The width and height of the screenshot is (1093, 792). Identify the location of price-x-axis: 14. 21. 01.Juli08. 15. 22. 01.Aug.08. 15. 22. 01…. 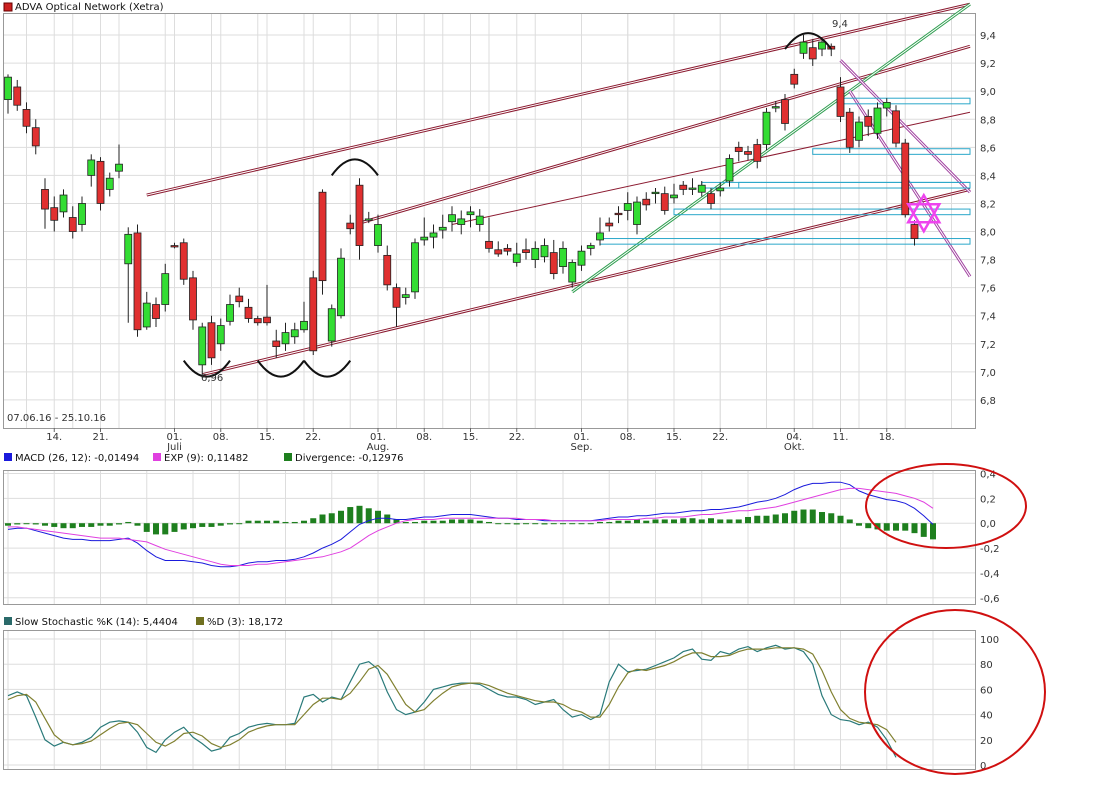
(470, 440).